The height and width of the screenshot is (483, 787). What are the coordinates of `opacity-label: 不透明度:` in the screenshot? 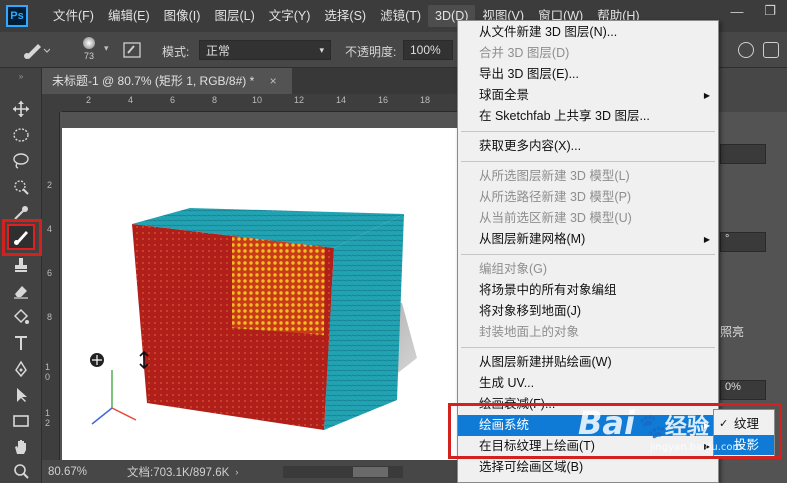 It's located at (371, 52).